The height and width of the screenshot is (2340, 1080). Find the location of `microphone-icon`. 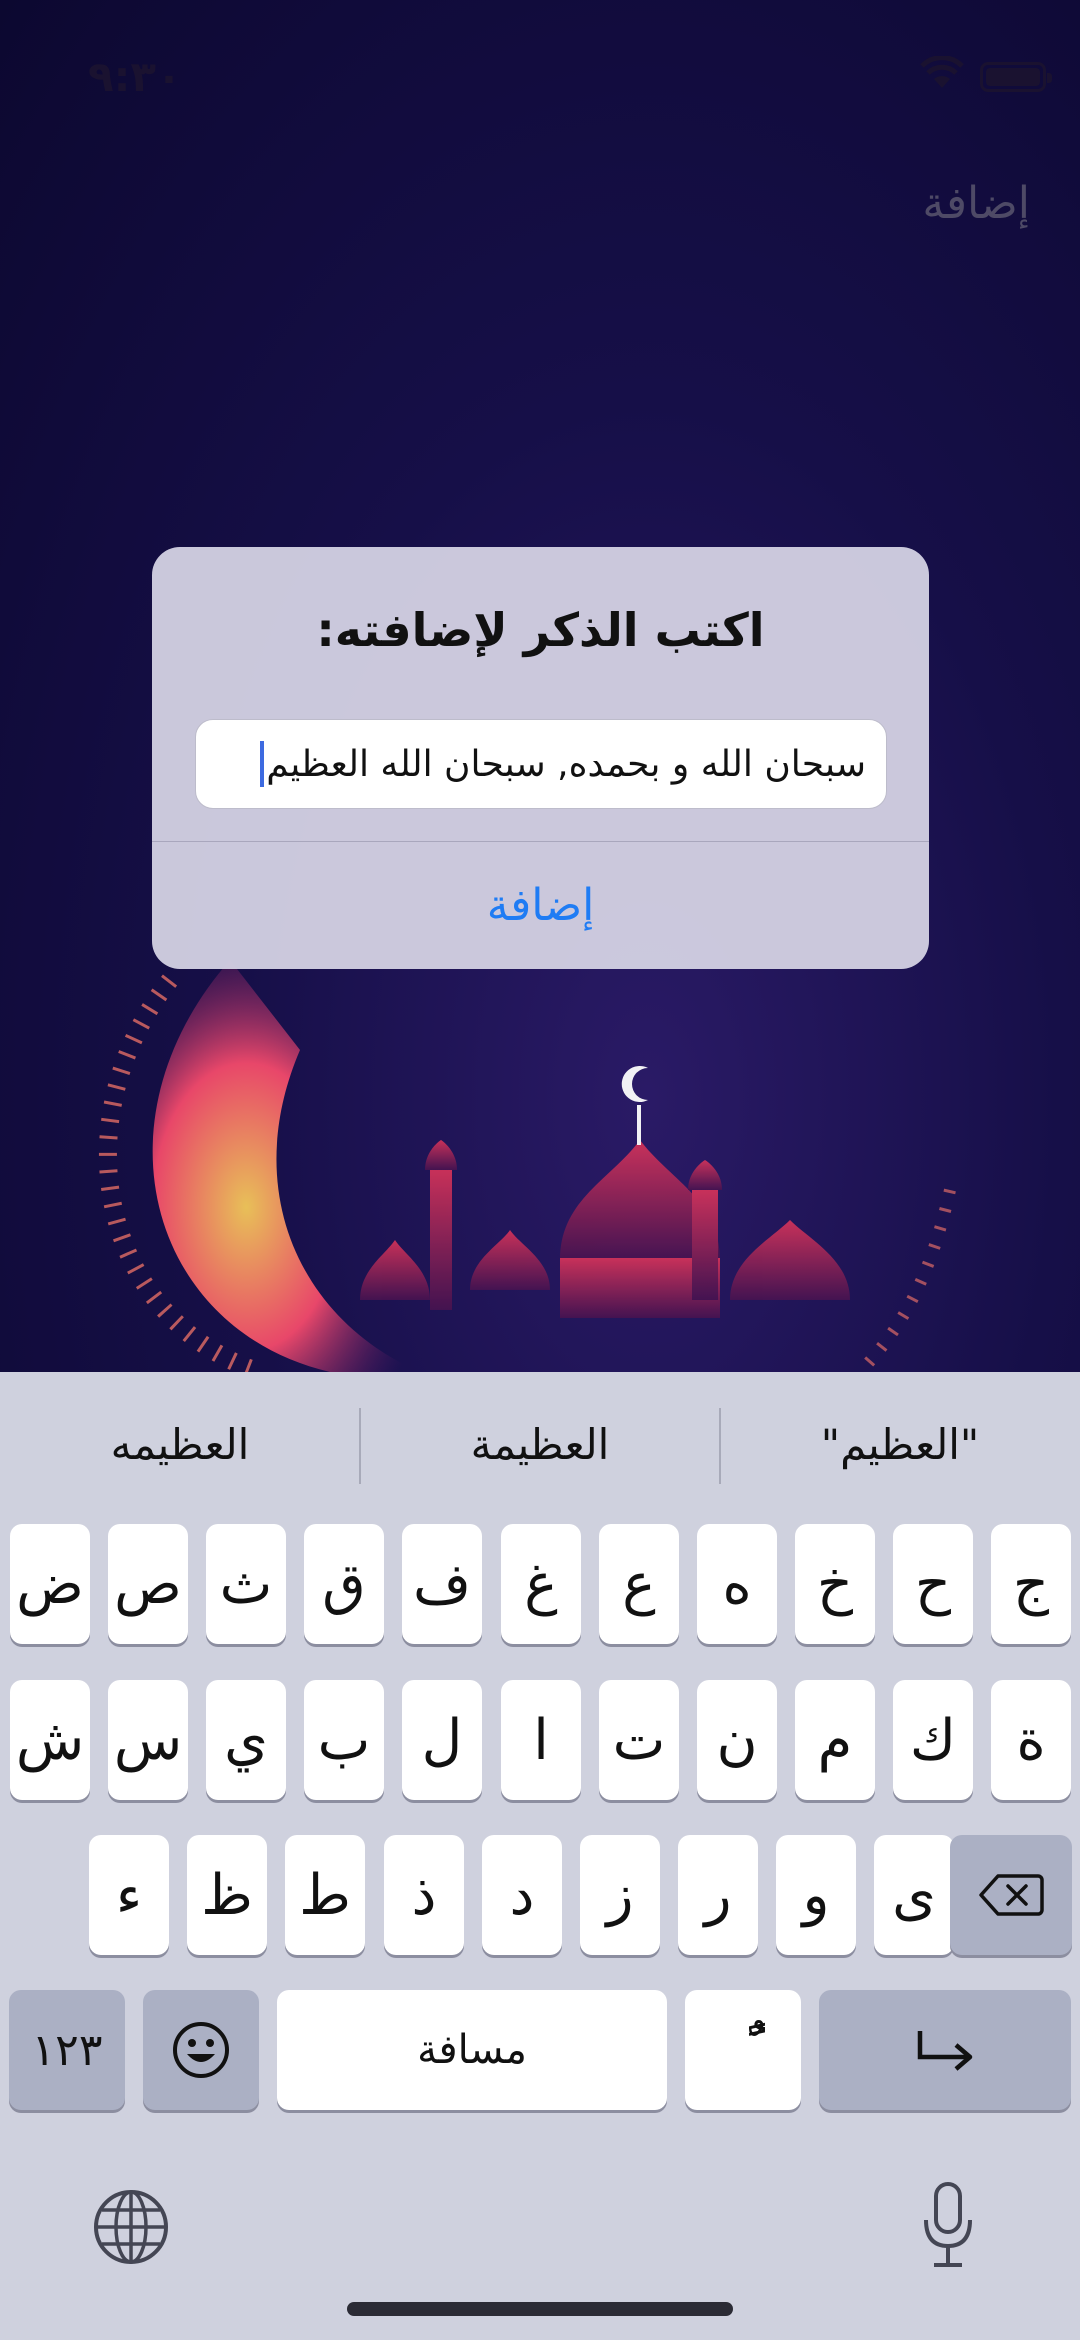

microphone-icon is located at coordinates (948, 2225).